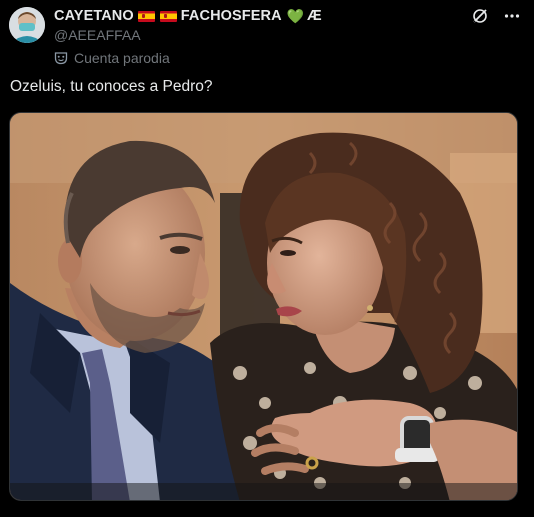 Image resolution: width=534 pixels, height=517 pixels. Describe the element at coordinates (496, 16) in the screenshot. I see `tweet-top-actions` at that location.